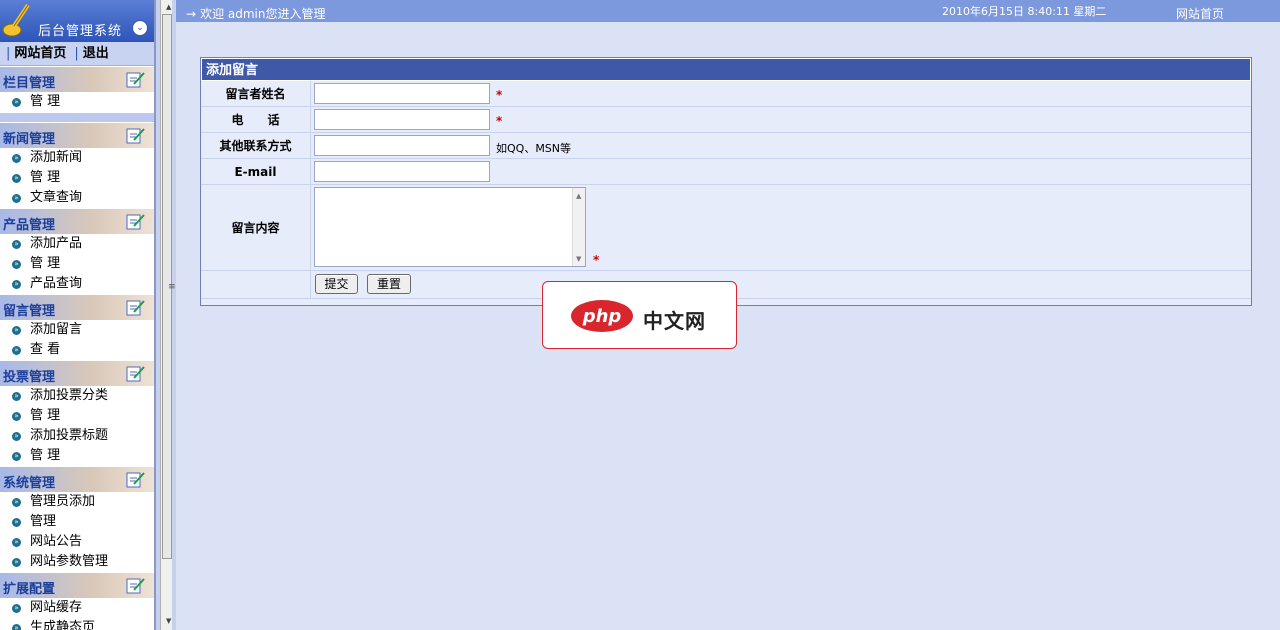 This screenshot has width=1280, height=630. I want to click on menu-item-label: 产品查询, so click(56, 283).